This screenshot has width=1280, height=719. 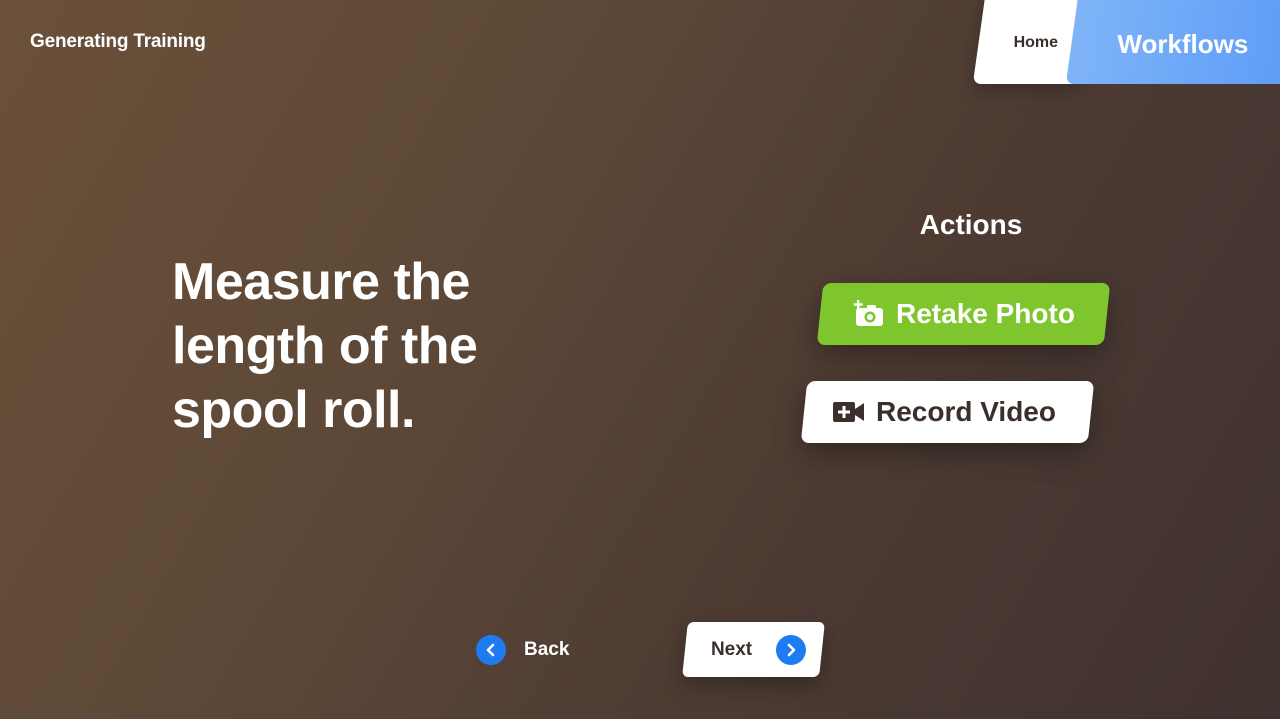 What do you see at coordinates (791, 649) in the screenshot?
I see `chevron-right-icon` at bounding box center [791, 649].